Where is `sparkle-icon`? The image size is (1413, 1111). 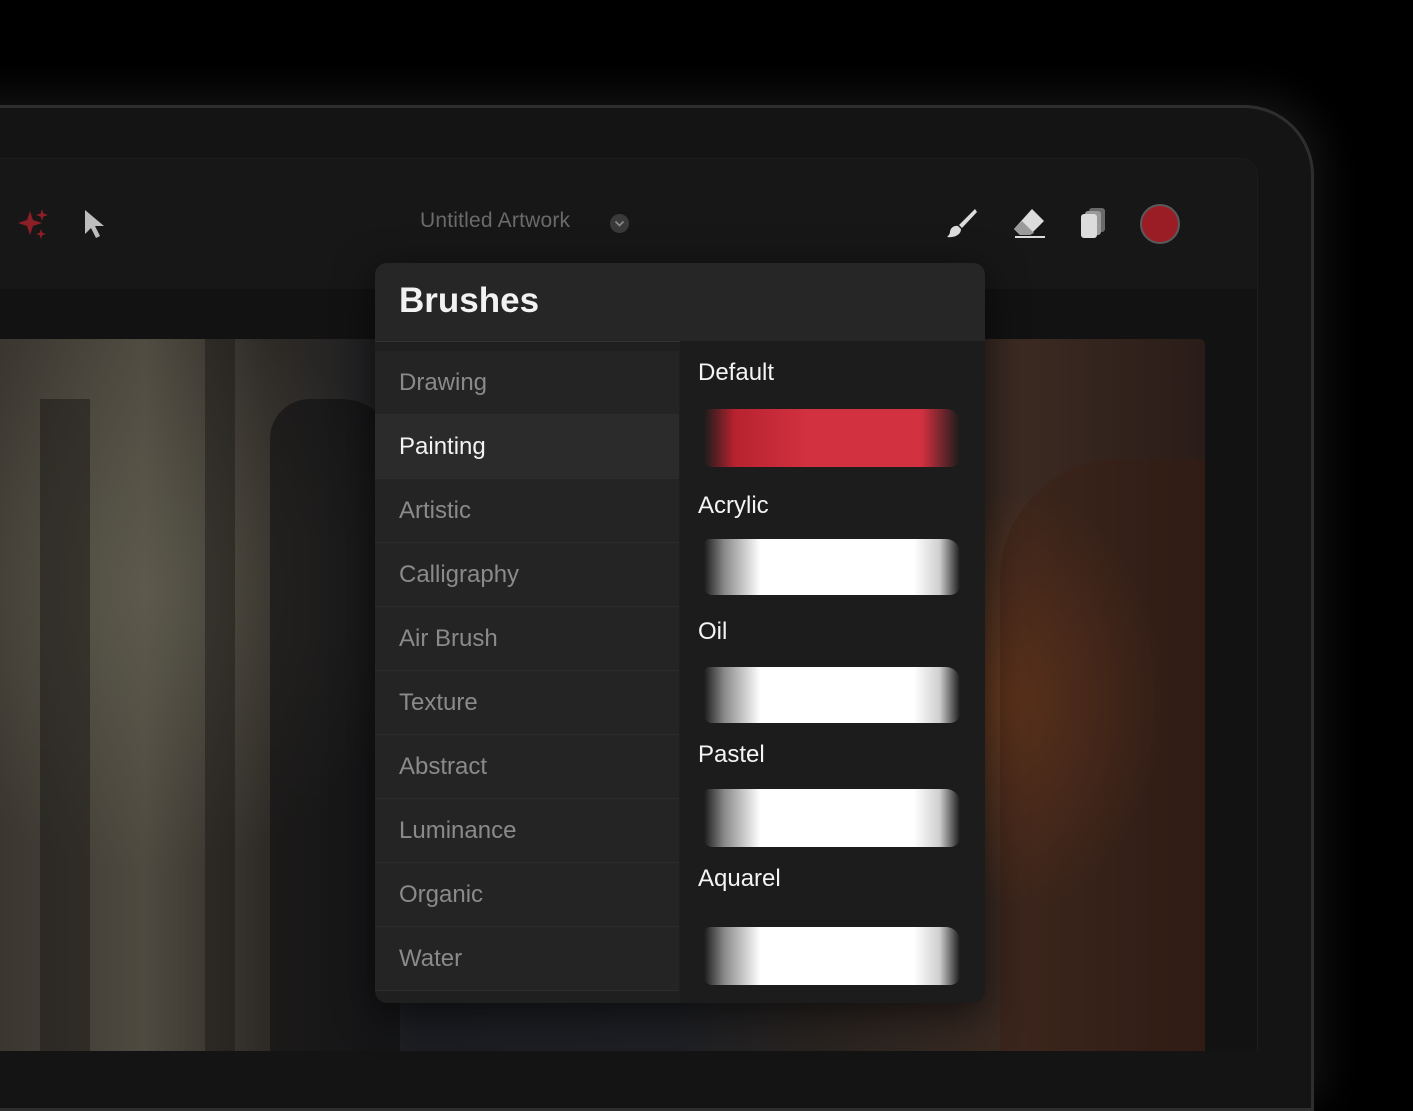
sparkle-icon is located at coordinates (33, 224).